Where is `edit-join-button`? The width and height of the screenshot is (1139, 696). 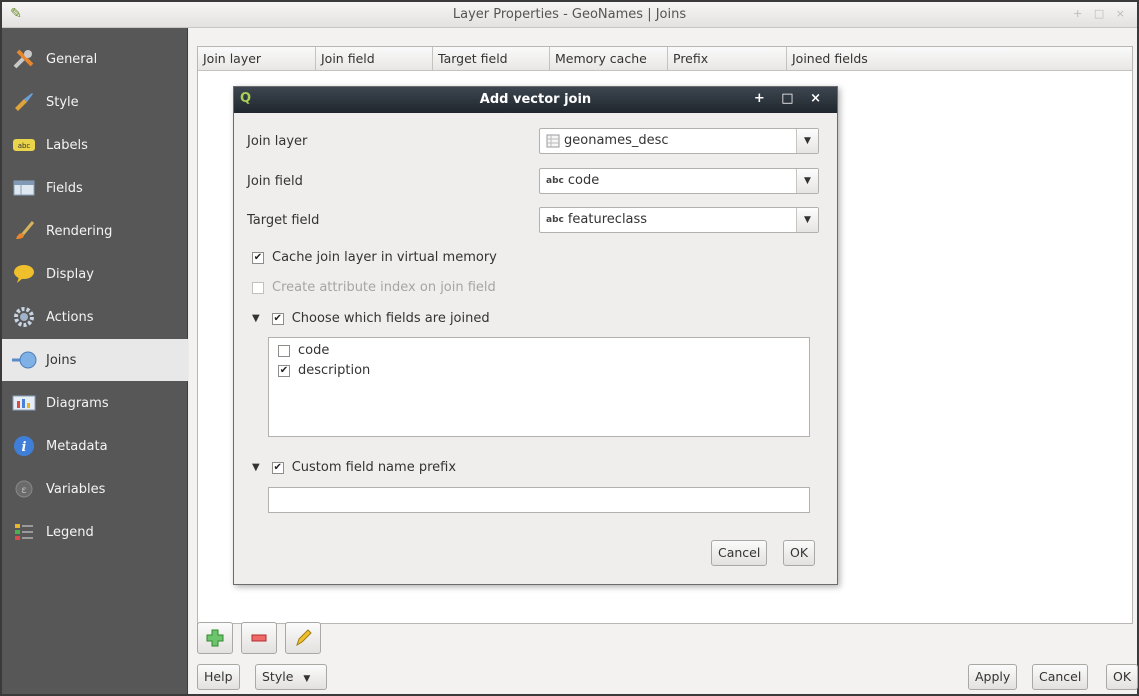 edit-join-button is located at coordinates (303, 638).